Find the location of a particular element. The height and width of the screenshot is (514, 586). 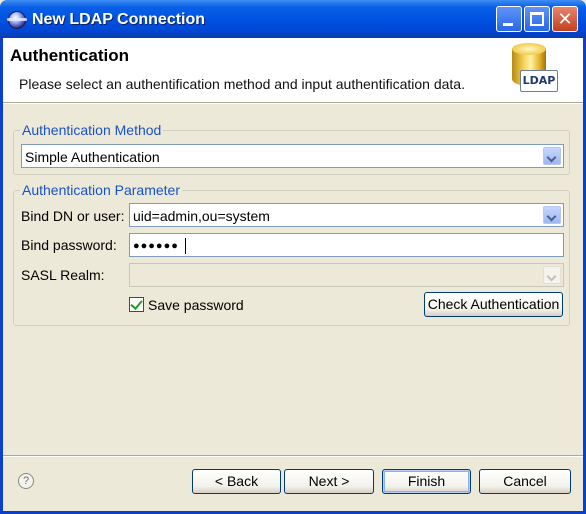

eclipse-app-icon is located at coordinates (17, 20).